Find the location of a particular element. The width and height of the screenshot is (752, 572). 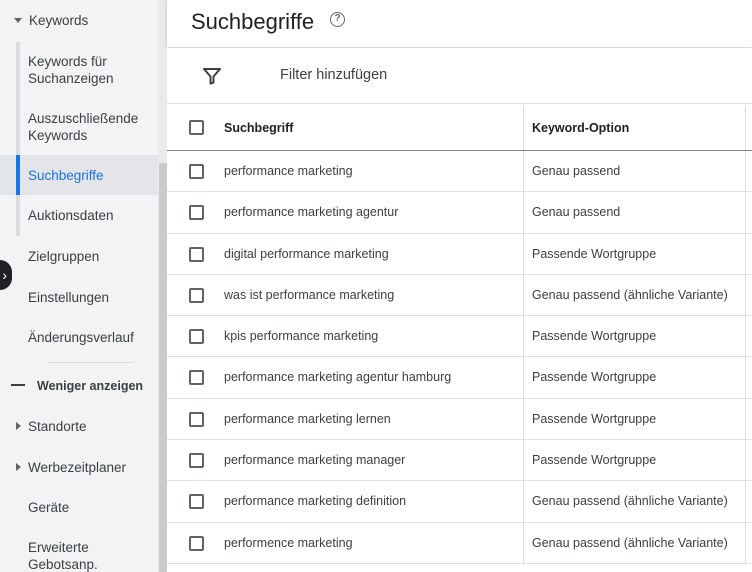

sidebar-item-locations: Standorte is located at coordinates (79, 427).